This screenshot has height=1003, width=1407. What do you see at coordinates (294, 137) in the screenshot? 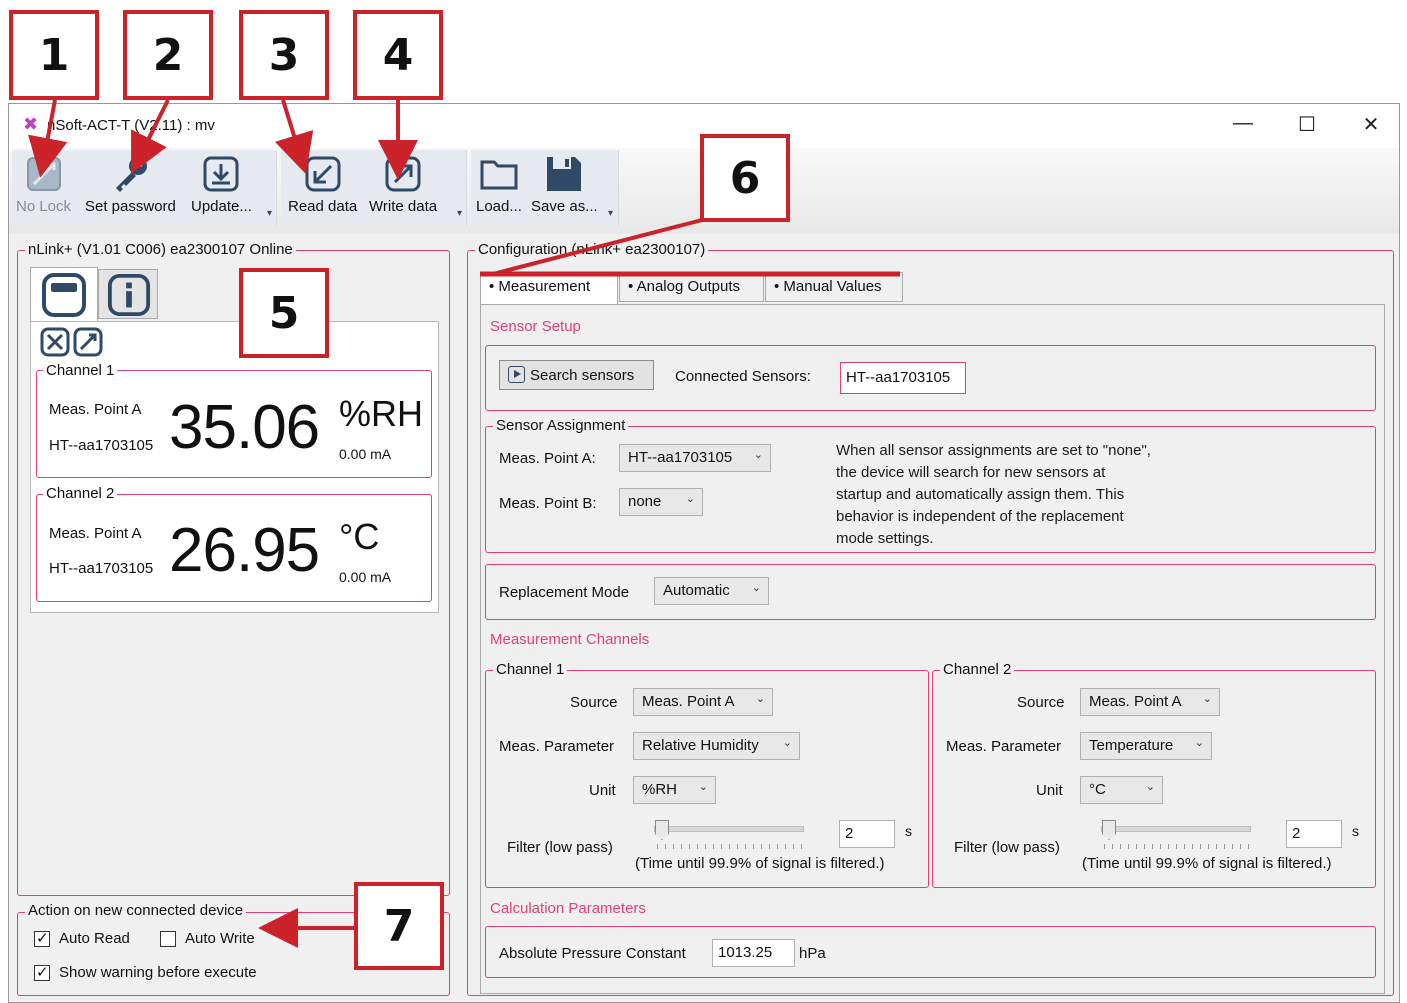
I see `annotation-3-arrow` at bounding box center [294, 137].